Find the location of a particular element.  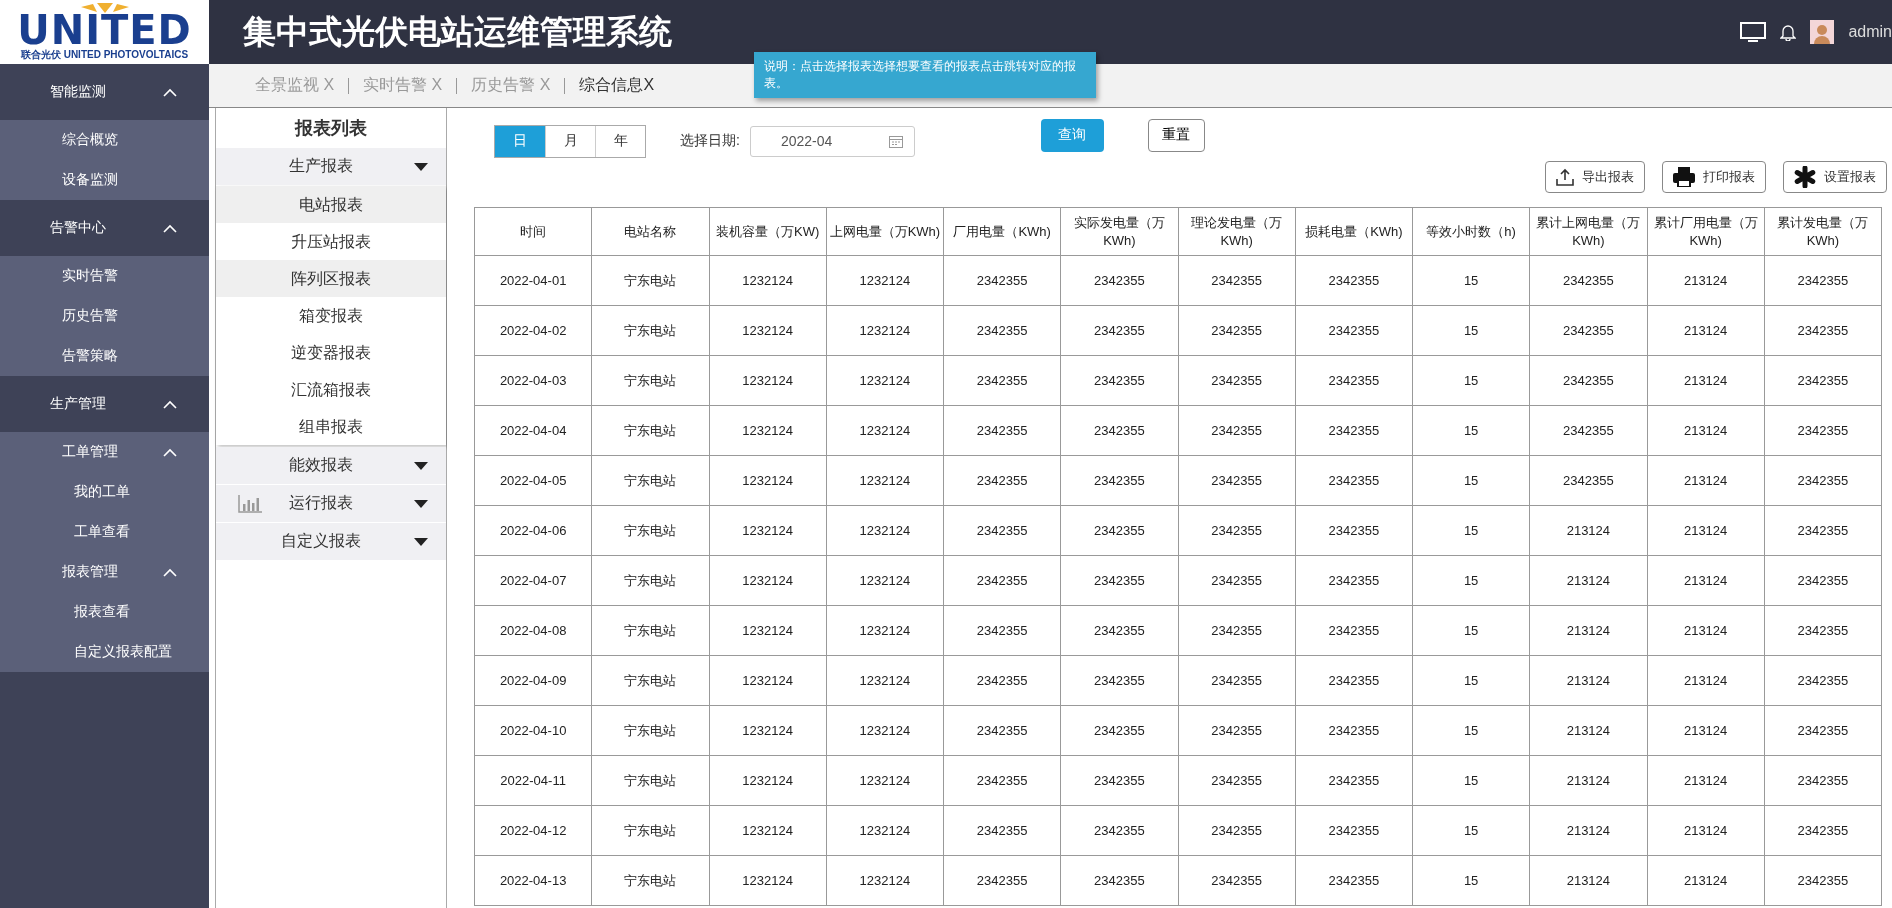

bell-icon is located at coordinates (1788, 32).